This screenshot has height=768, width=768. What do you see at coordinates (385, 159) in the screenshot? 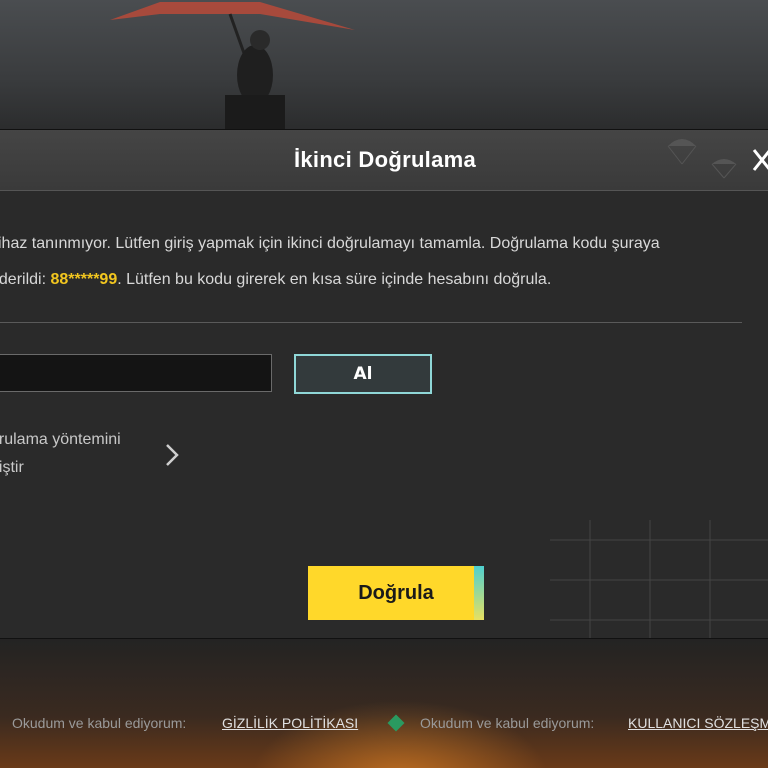
I see `dialog-title: İkinci Doğrulama` at bounding box center [385, 159].